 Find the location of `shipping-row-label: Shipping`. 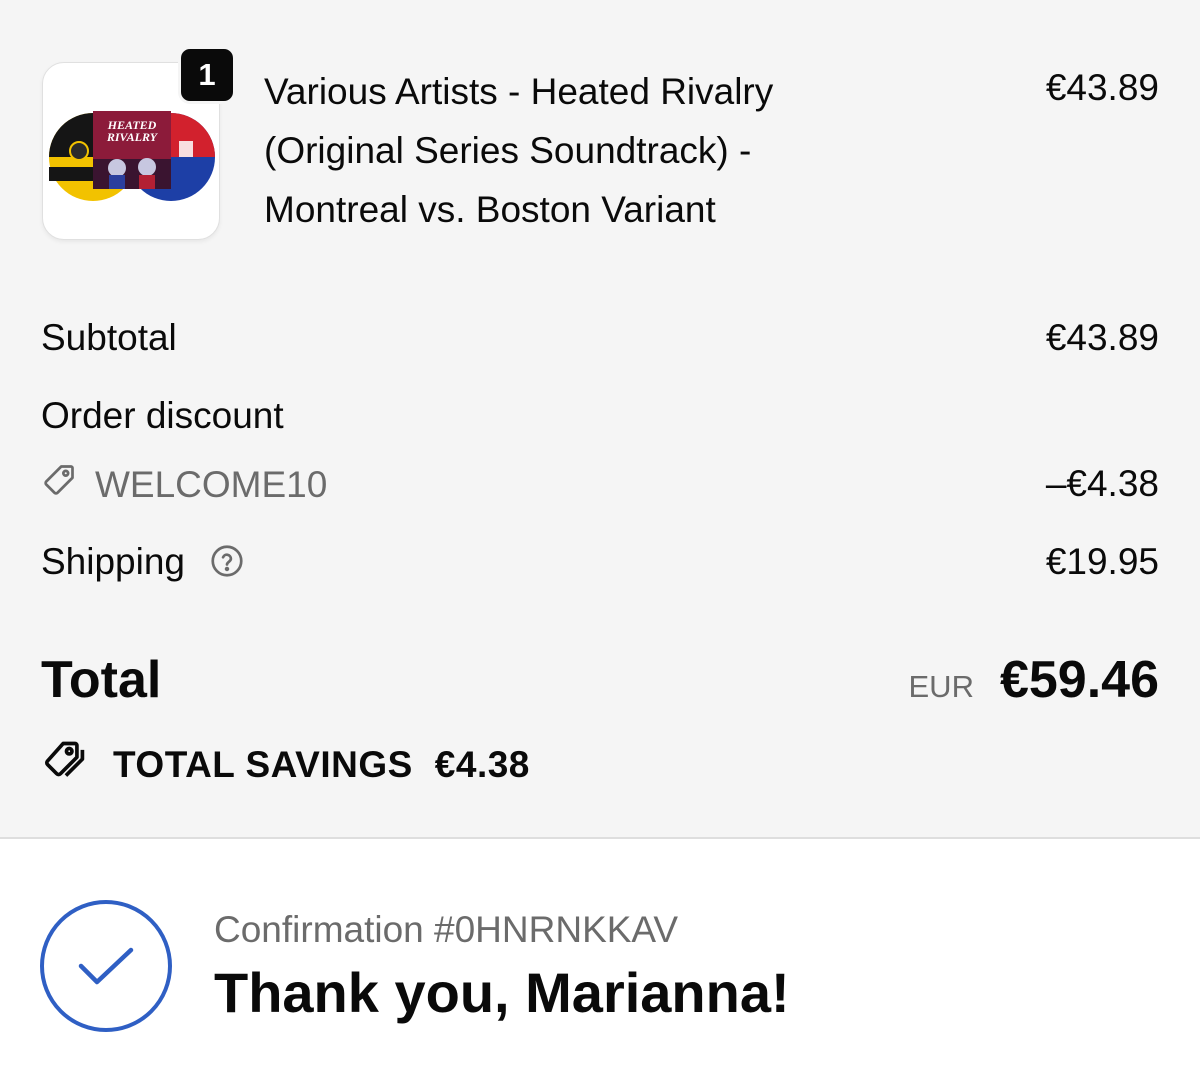

shipping-row-label: Shipping is located at coordinates (143, 562).